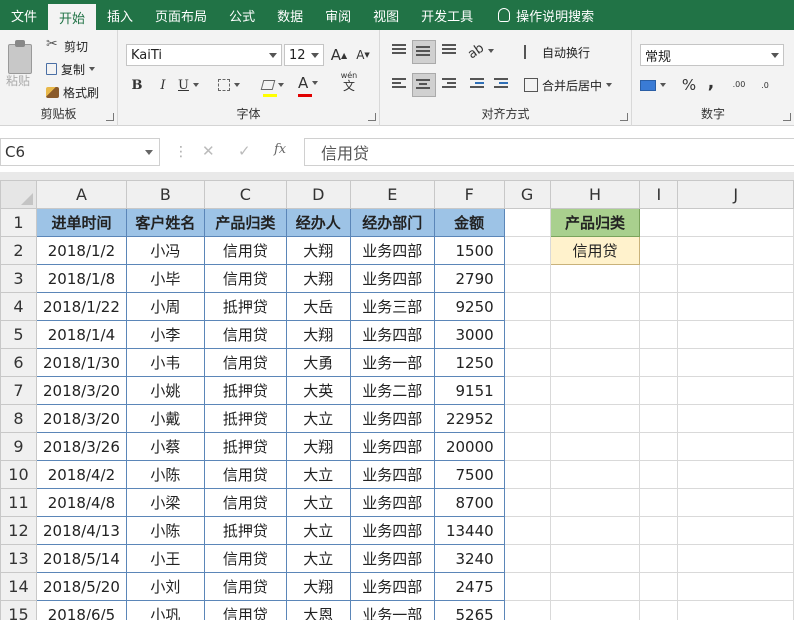  What do you see at coordinates (478, 85) in the screenshot?
I see `decrease-indent-icon` at bounding box center [478, 85].